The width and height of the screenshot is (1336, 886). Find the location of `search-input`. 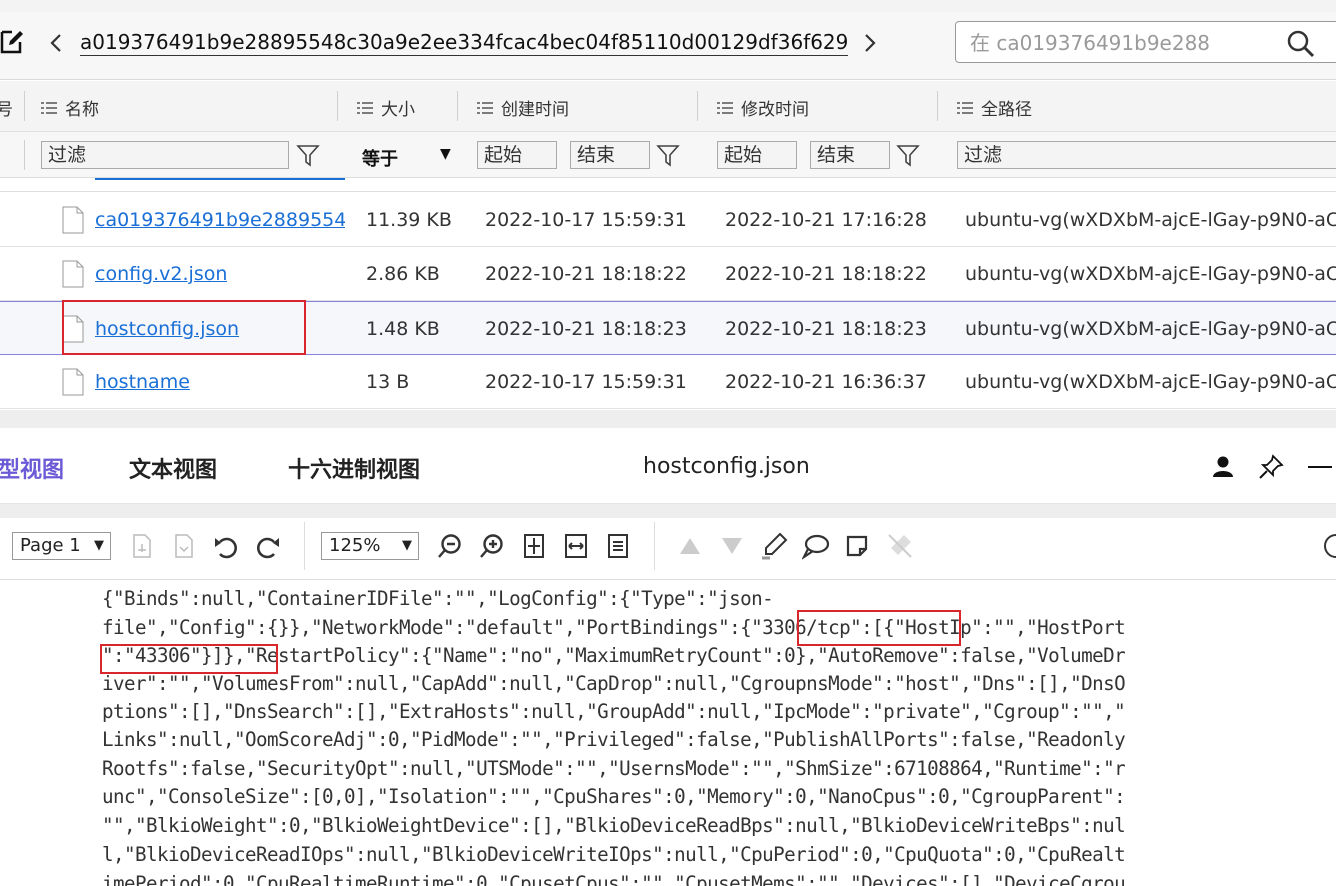

search-input is located at coordinates (1105, 43).